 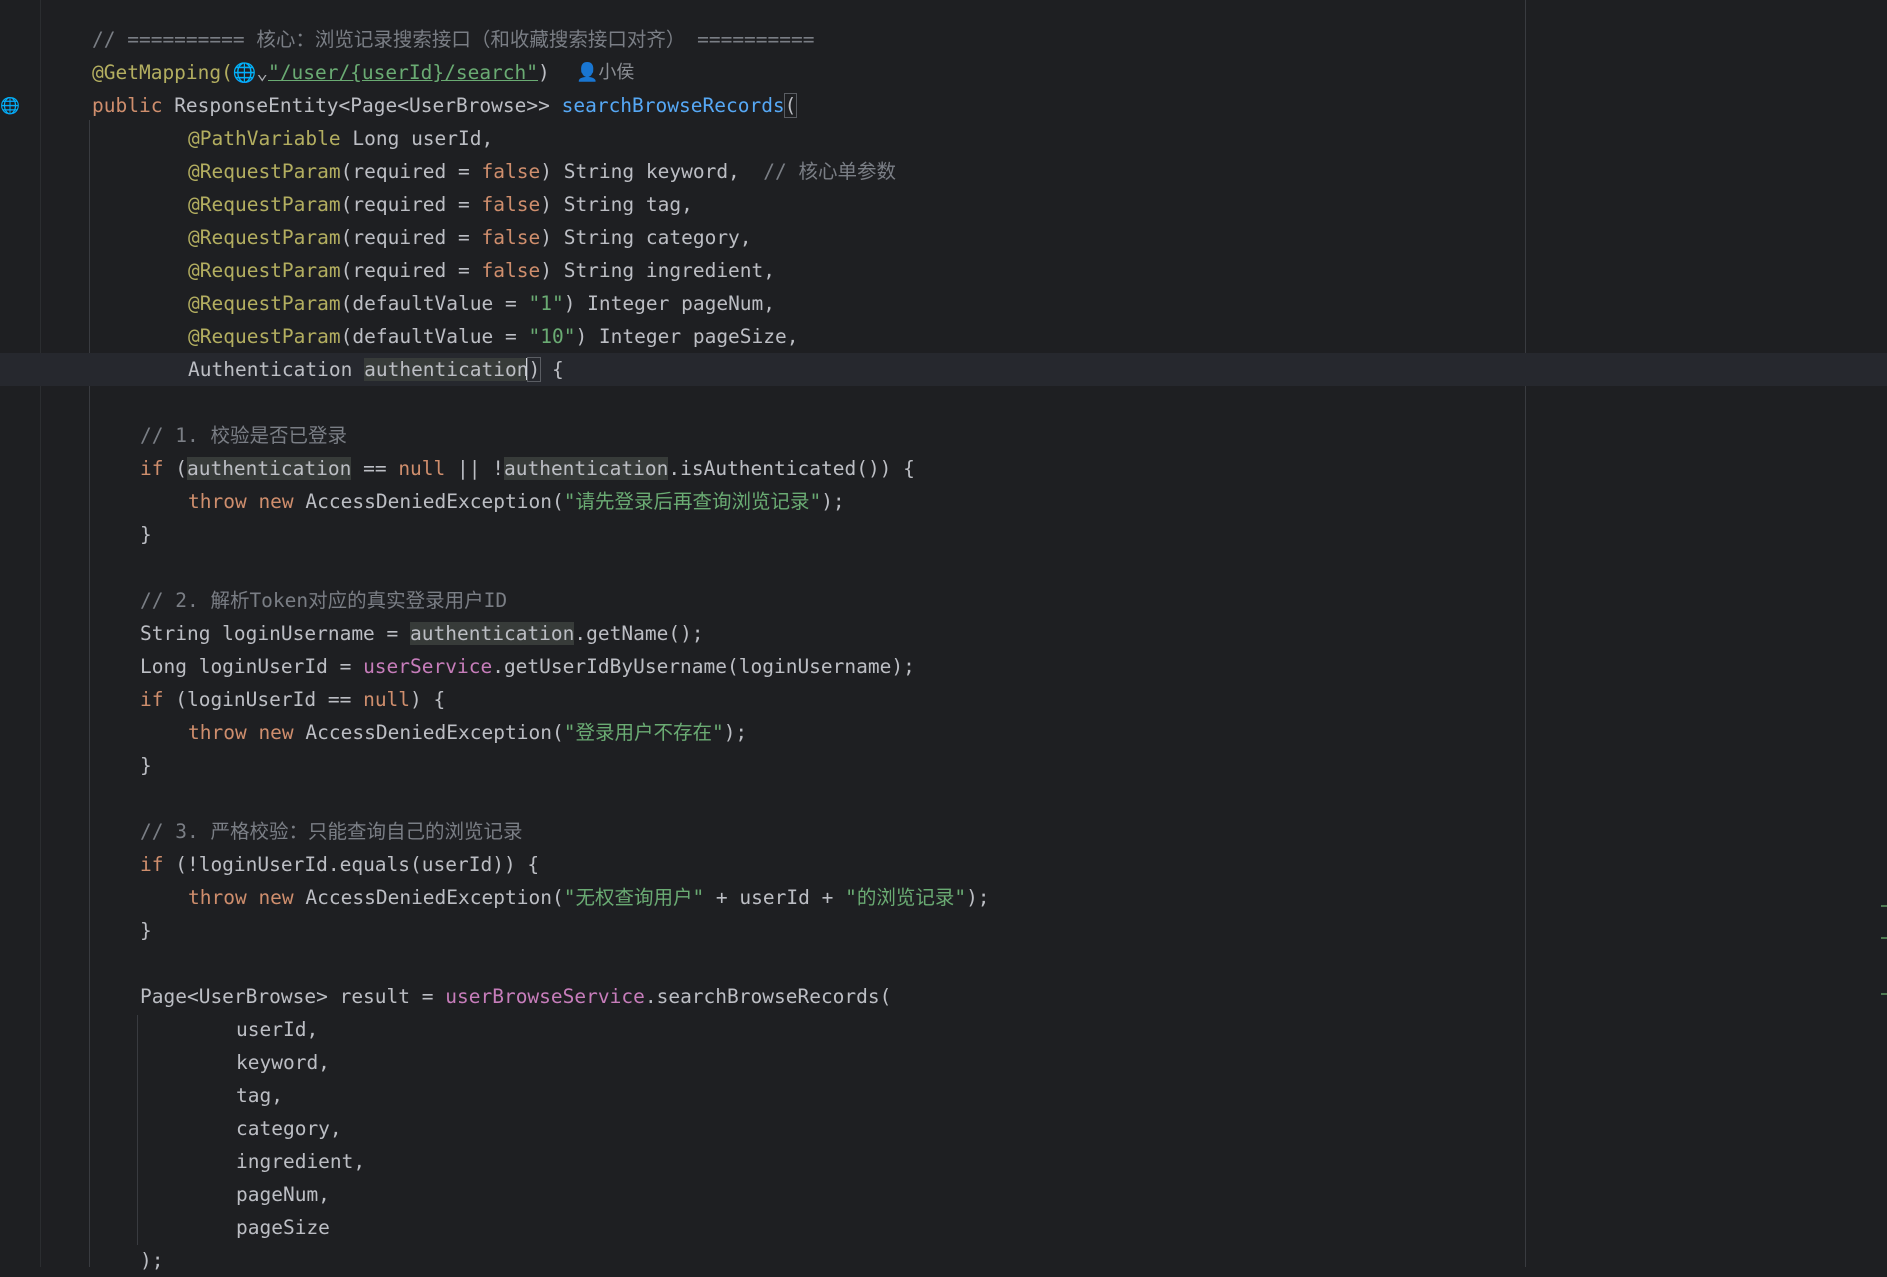 What do you see at coordinates (669, 303) in the screenshot?
I see `param-text: ) Integer pageNum,` at bounding box center [669, 303].